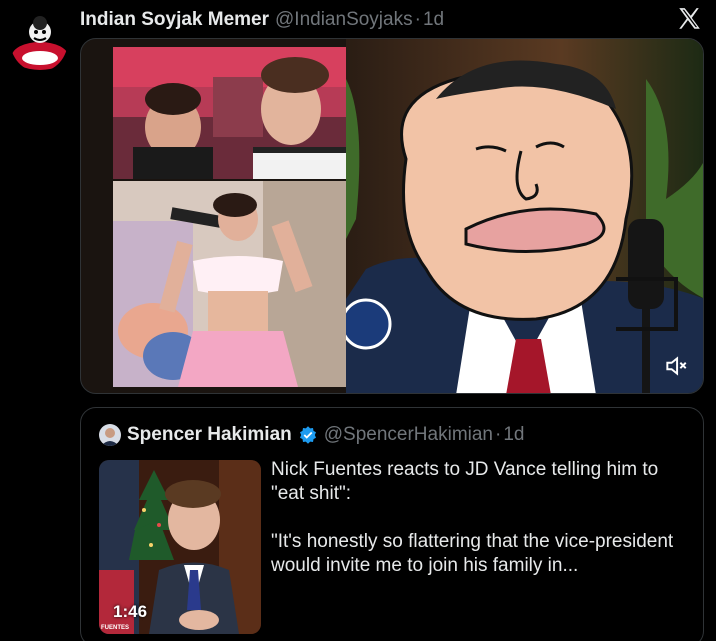 The width and height of the screenshot is (716, 641). I want to click on media-photo-bottom-left, so click(229, 284).